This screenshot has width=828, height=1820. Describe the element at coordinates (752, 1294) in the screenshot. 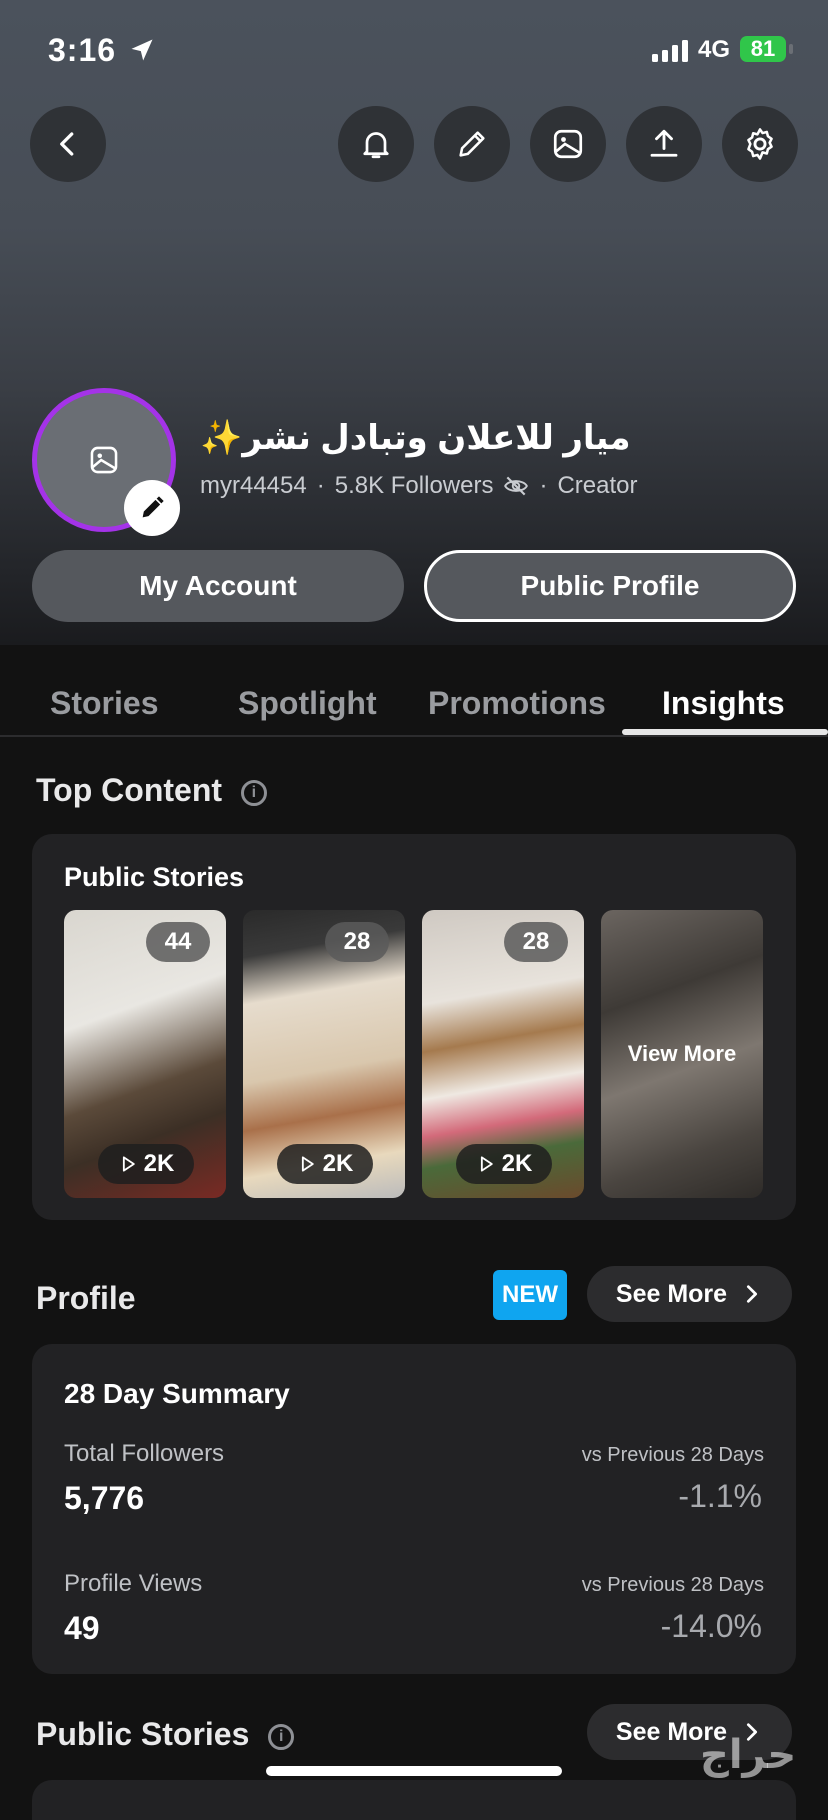

I see `chevron-right-icon` at that location.